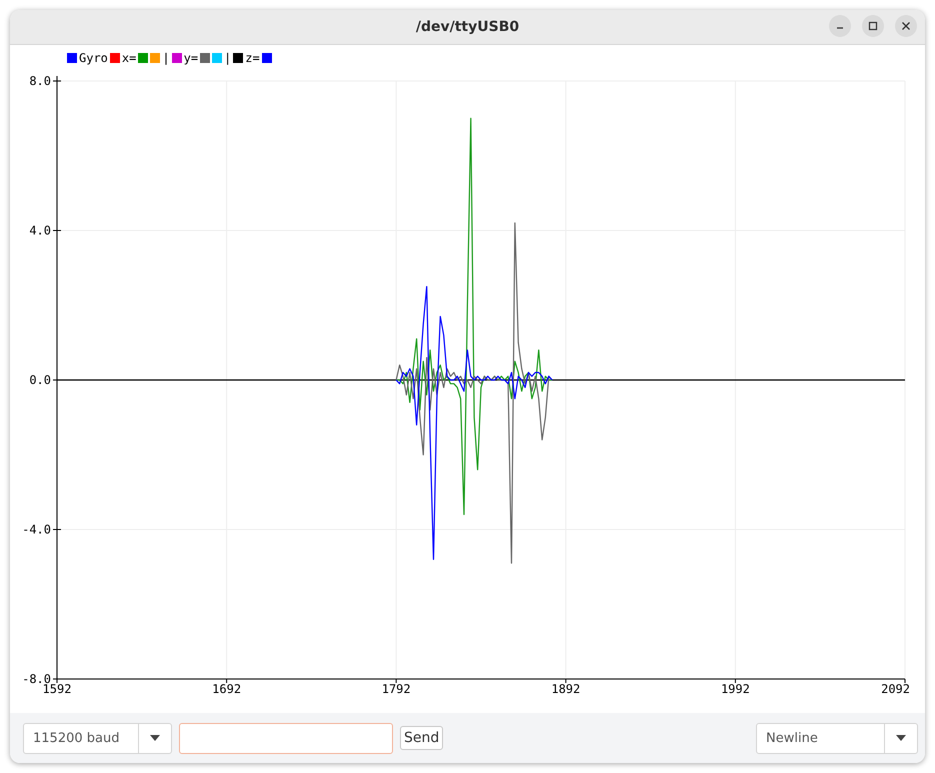 The height and width of the screenshot is (773, 935). I want to click on y-tick-label: -4.0, so click(36, 529).